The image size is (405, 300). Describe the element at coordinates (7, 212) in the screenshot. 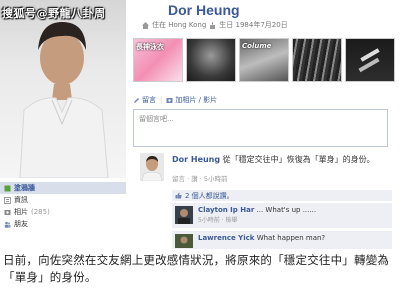

I see `photos-icon` at that location.